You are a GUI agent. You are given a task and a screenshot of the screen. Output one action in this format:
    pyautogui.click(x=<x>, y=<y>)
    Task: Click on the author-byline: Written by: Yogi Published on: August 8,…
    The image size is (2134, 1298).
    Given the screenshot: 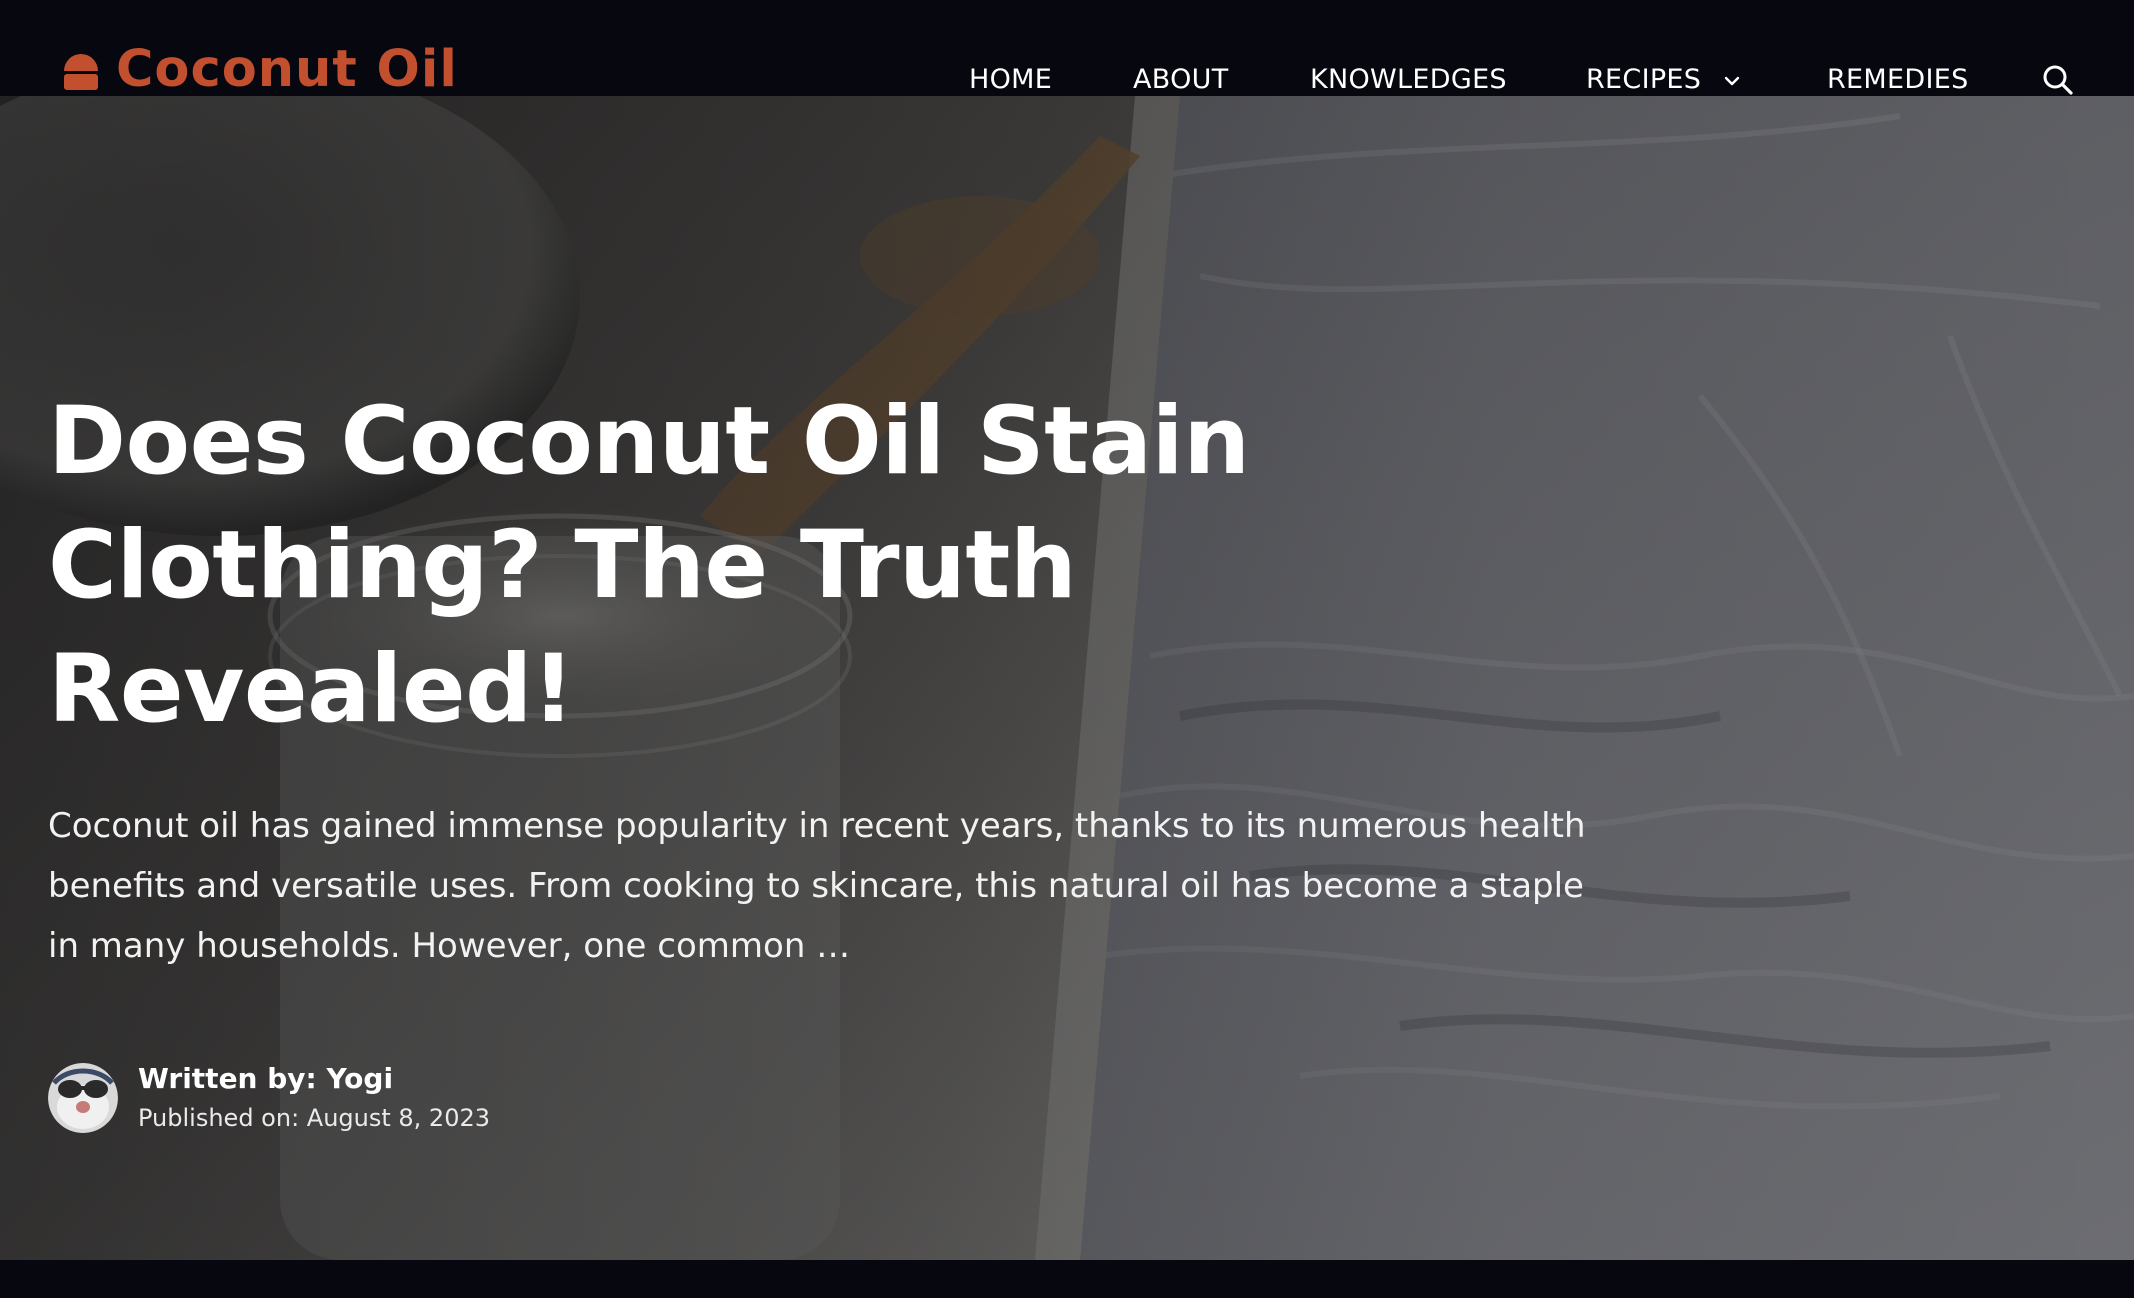 What is the action you would take?
    pyautogui.click(x=269, y=1098)
    